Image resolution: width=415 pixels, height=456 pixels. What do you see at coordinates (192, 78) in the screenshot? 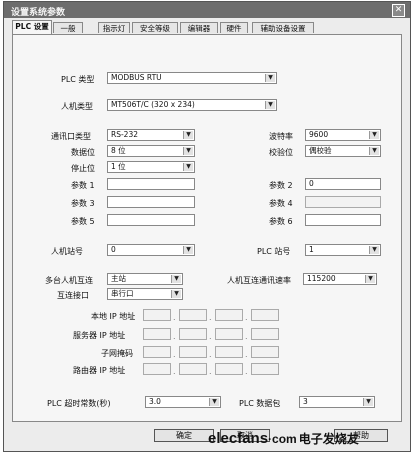
I see `plc-type-select: MODBUS RTU ▼` at bounding box center [192, 78].